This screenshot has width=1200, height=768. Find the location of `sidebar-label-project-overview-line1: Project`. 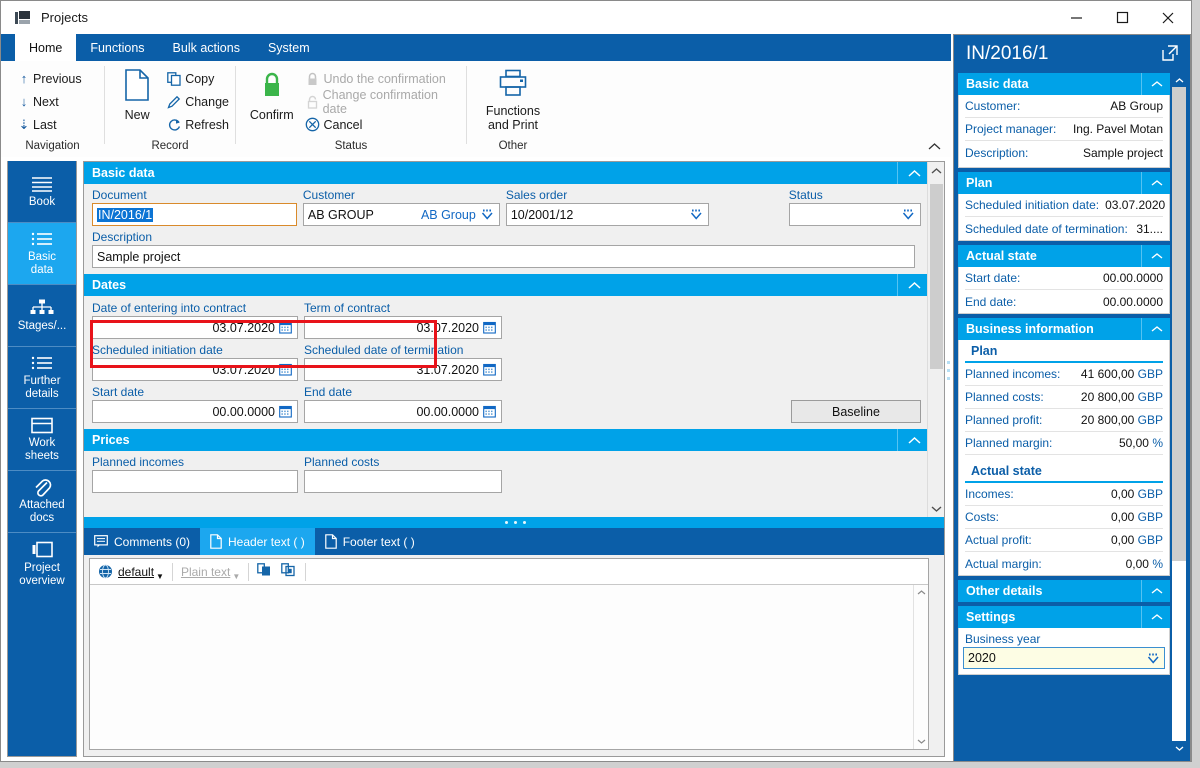

sidebar-label-project-overview-line1: Project is located at coordinates (42, 567).